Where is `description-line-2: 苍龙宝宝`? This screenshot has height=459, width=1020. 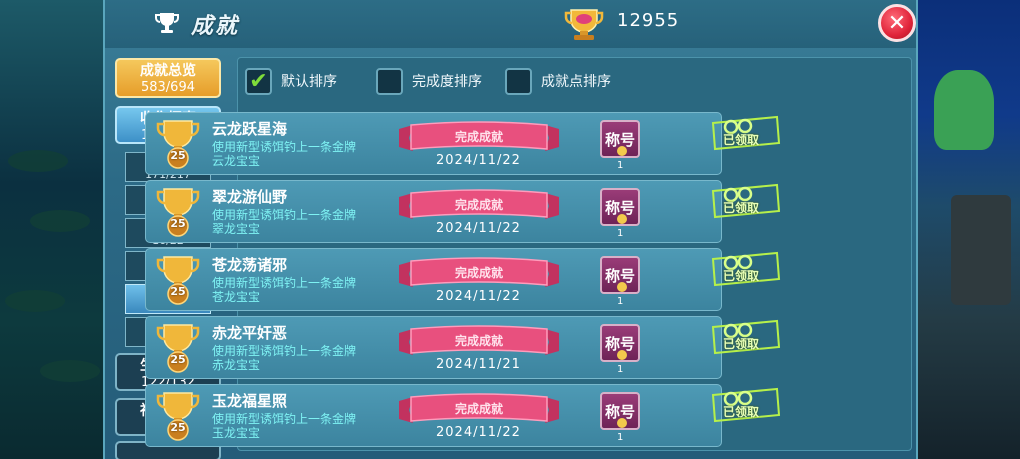
description-line-2: 苍龙宝宝 is located at coordinates (236, 297).